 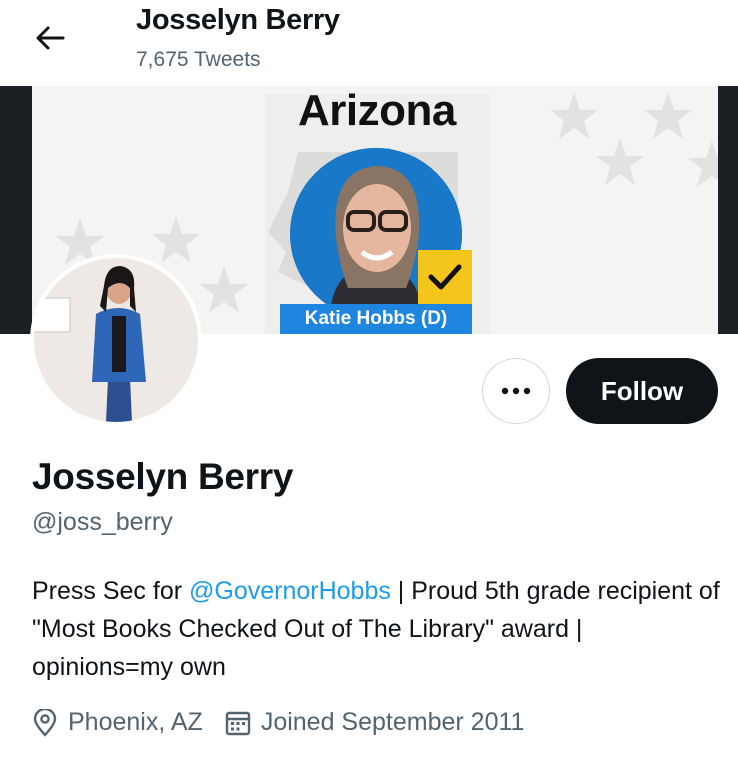 I want to click on bio-mention-link: @GovernorHobbs, so click(x=290, y=591).